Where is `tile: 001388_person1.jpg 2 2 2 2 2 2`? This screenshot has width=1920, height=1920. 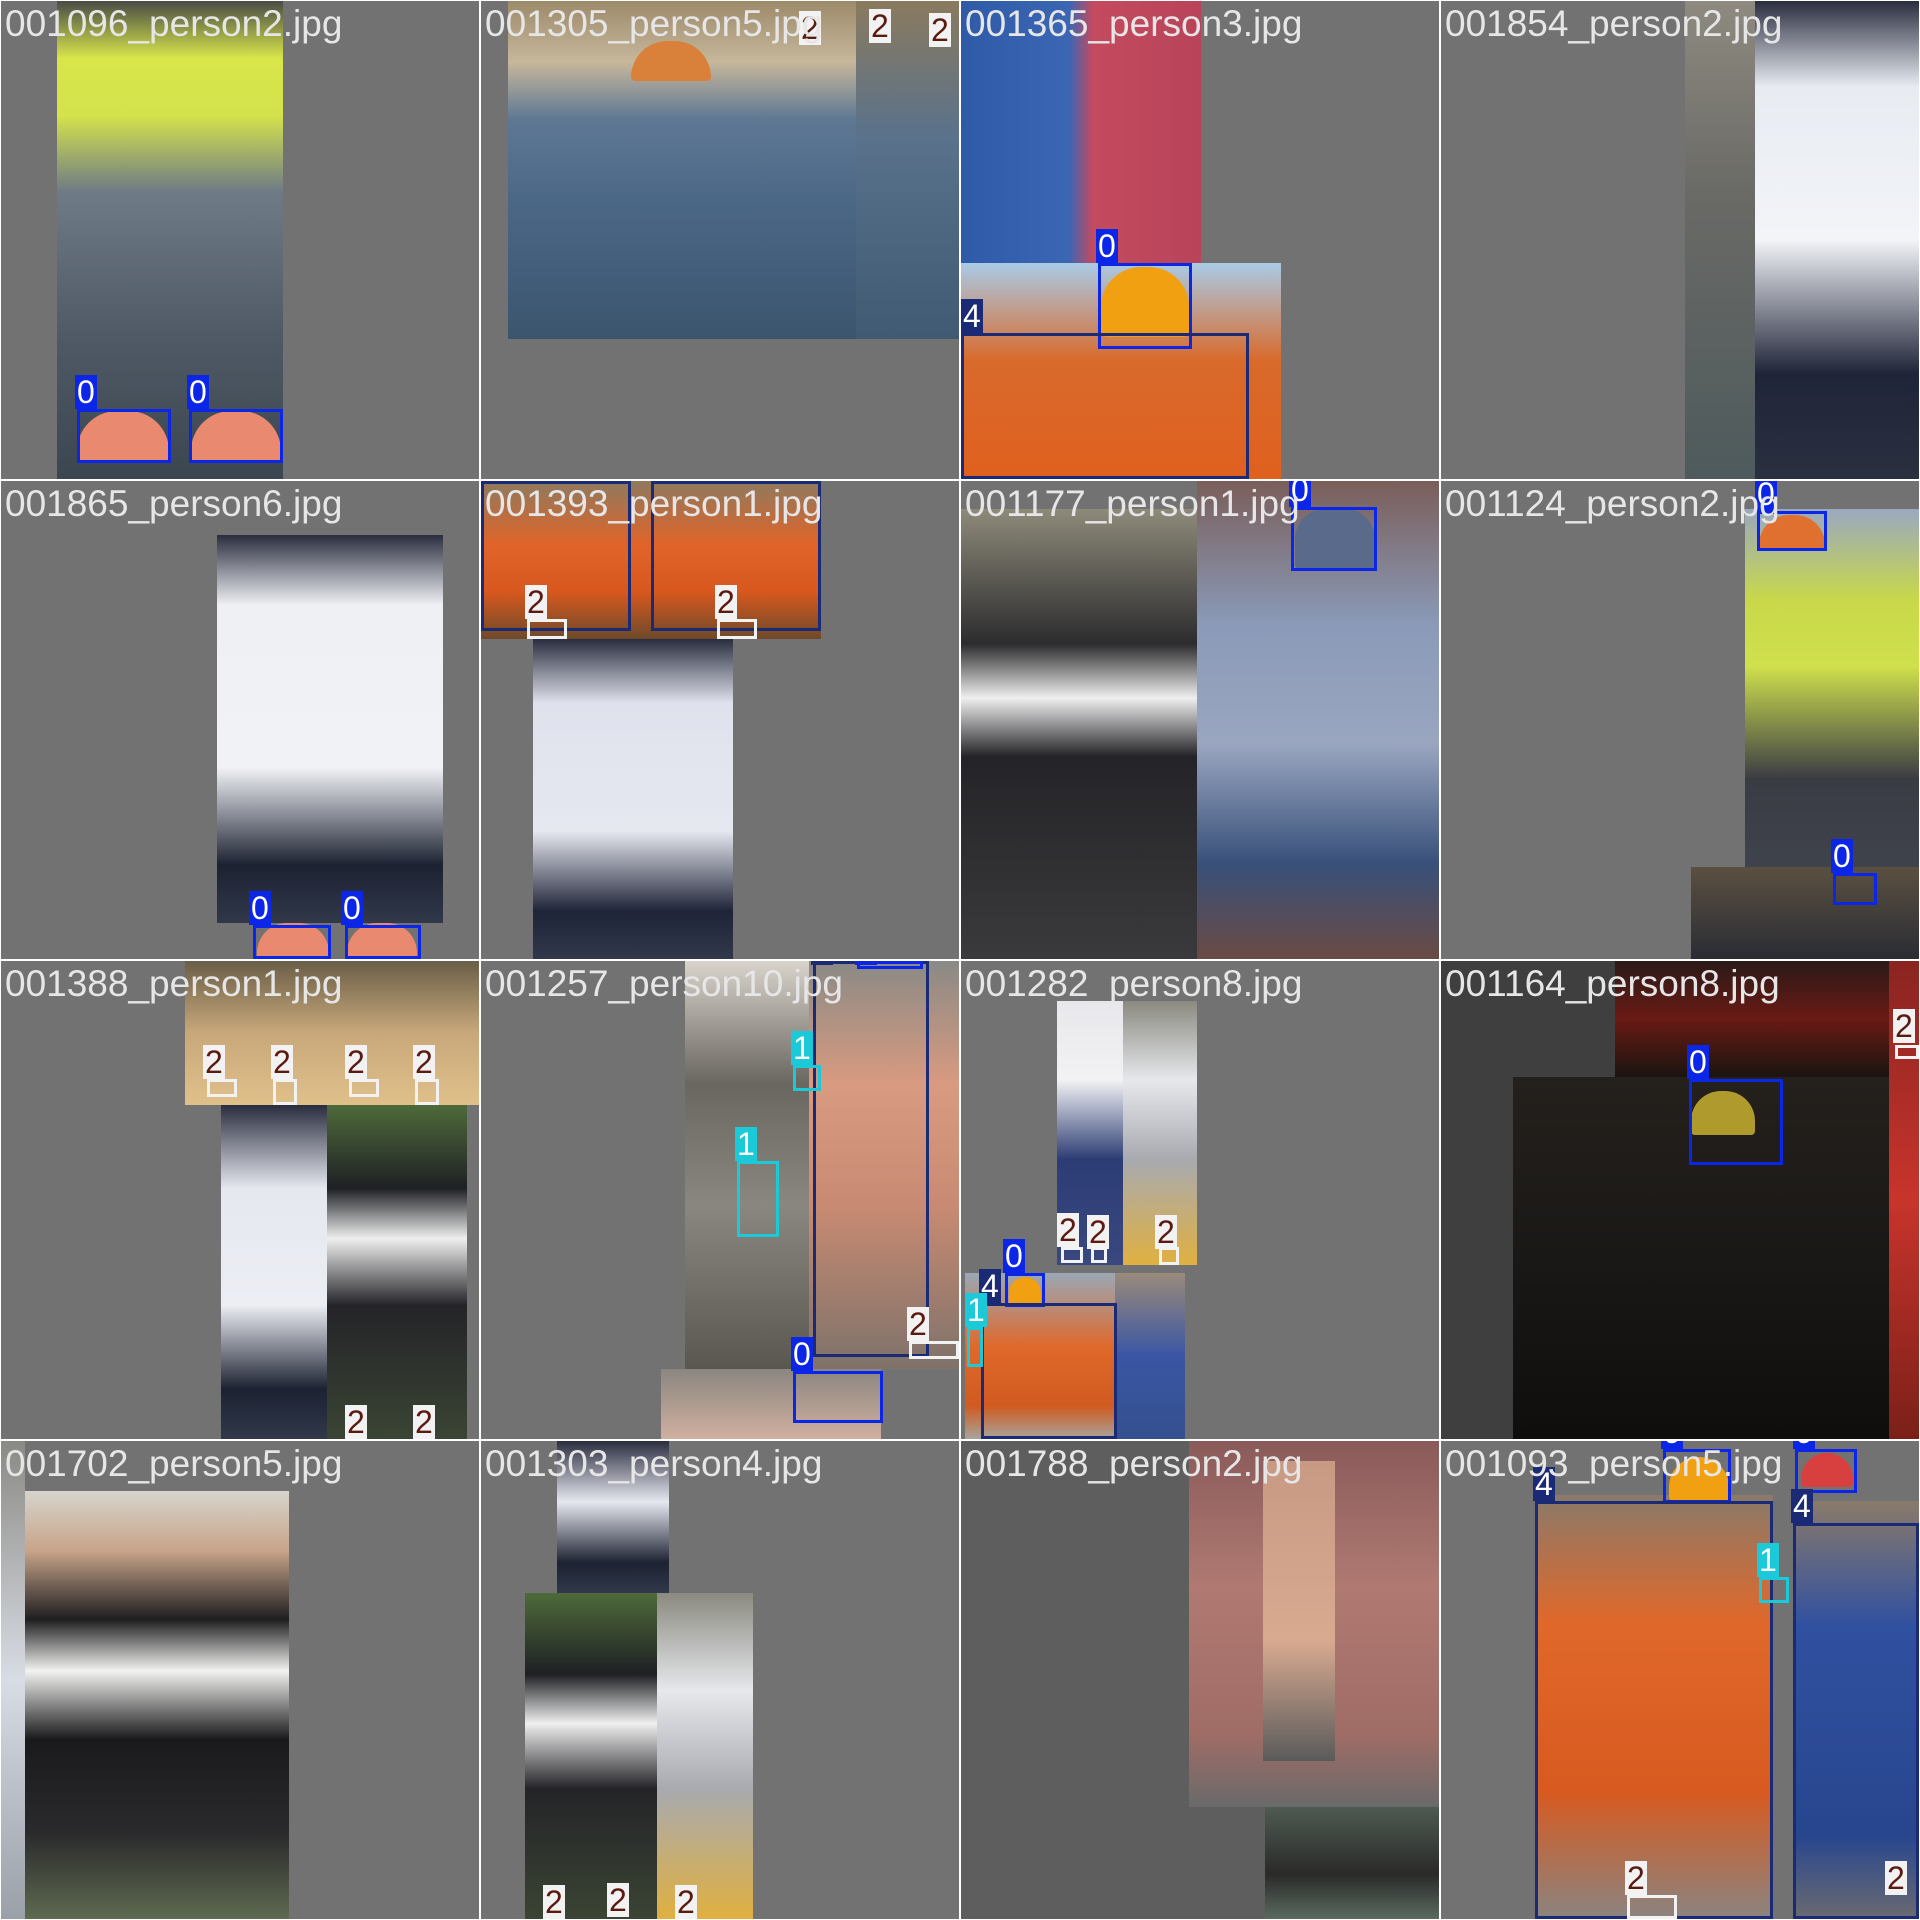
tile: 001388_person1.jpg 2 2 2 2 2 2 is located at coordinates (240, 1200).